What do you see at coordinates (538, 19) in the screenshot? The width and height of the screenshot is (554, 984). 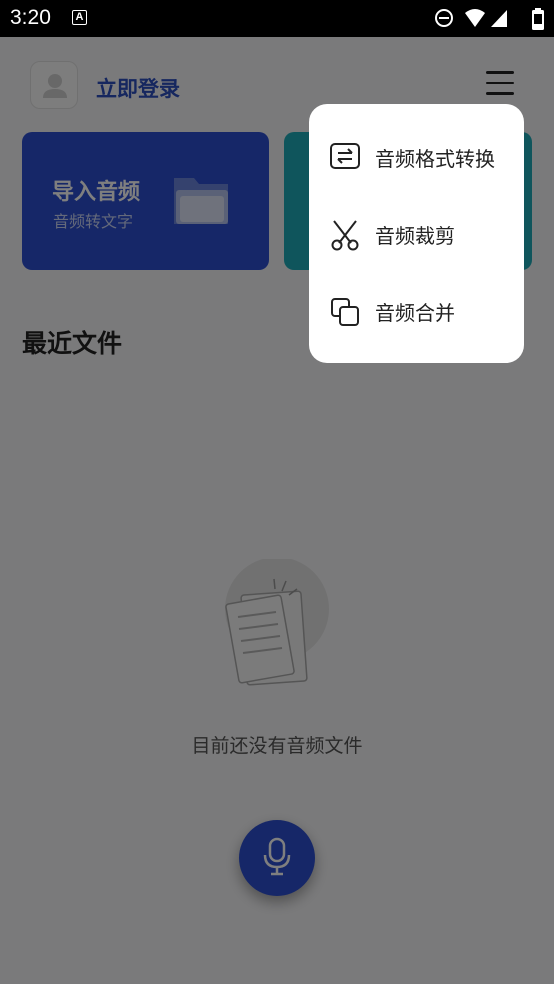 I see `battery-icon` at bounding box center [538, 19].